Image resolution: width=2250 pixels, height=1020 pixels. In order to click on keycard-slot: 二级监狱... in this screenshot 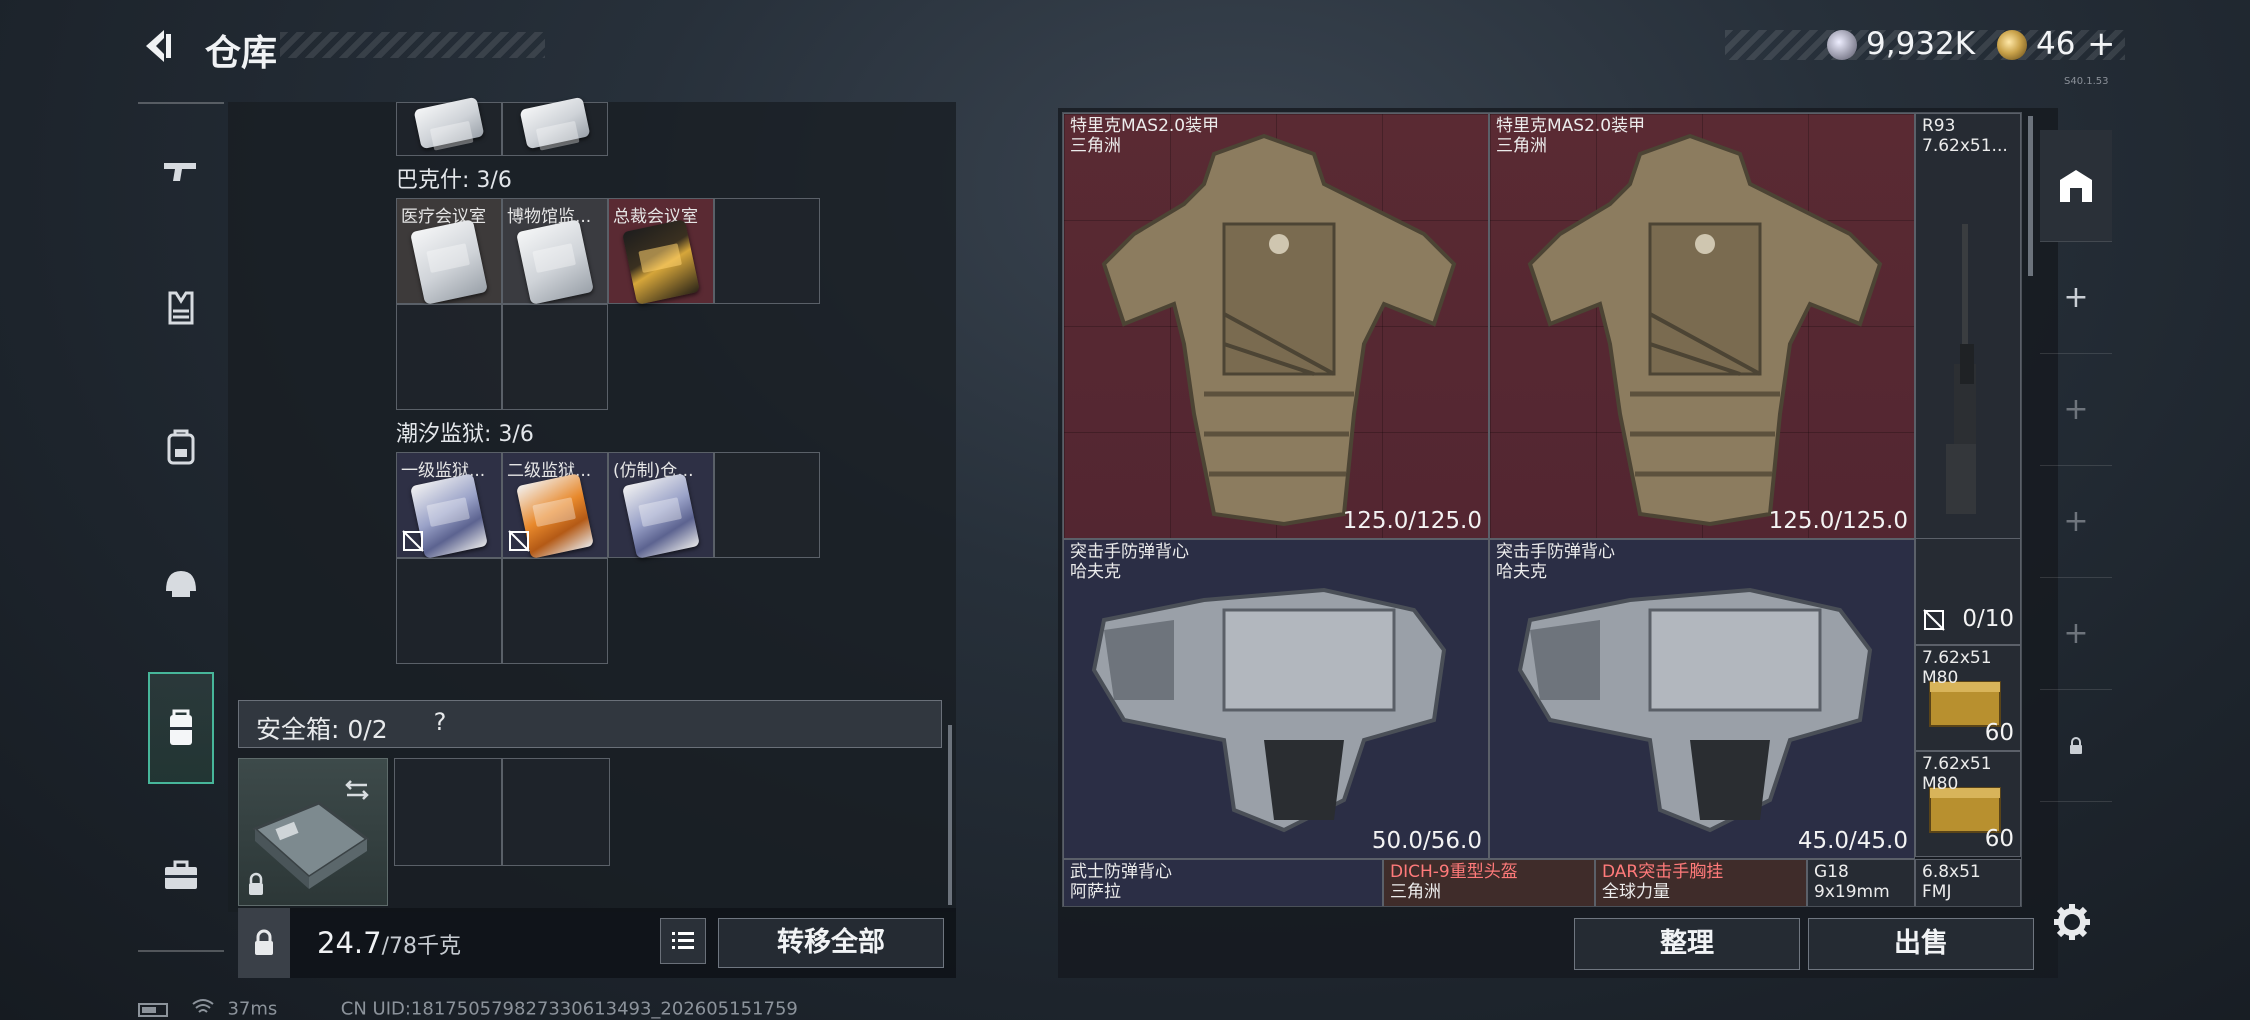, I will do `click(555, 505)`.